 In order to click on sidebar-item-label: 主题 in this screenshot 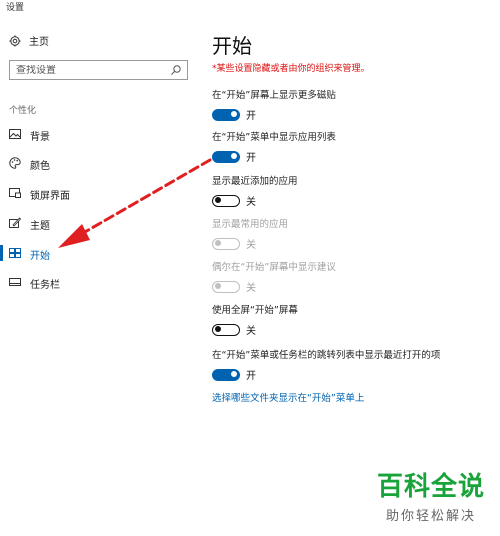, I will do `click(40, 226)`.